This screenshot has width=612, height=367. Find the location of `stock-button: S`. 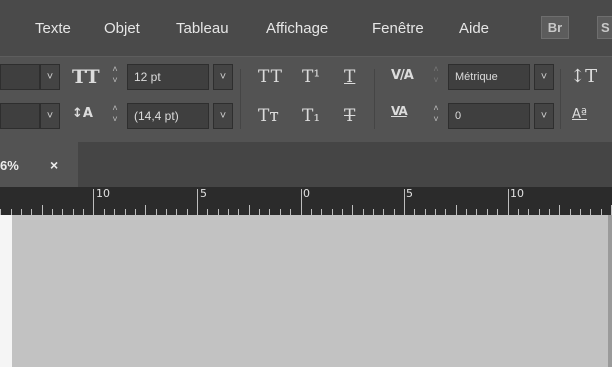

stock-button: S is located at coordinates (604, 27).